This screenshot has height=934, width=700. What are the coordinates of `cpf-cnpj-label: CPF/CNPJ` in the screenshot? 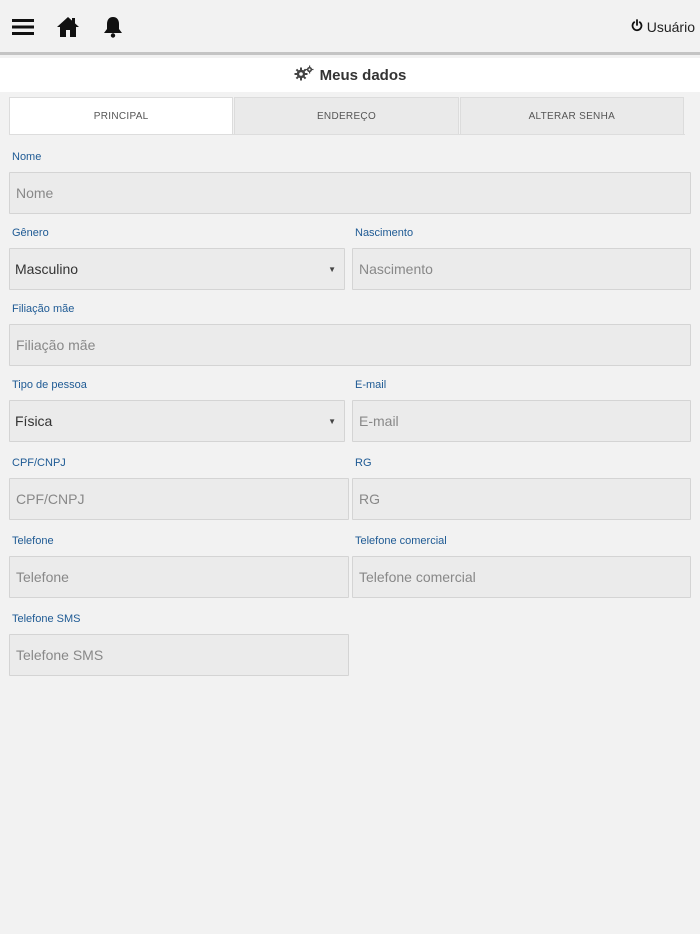 It's located at (39, 463).